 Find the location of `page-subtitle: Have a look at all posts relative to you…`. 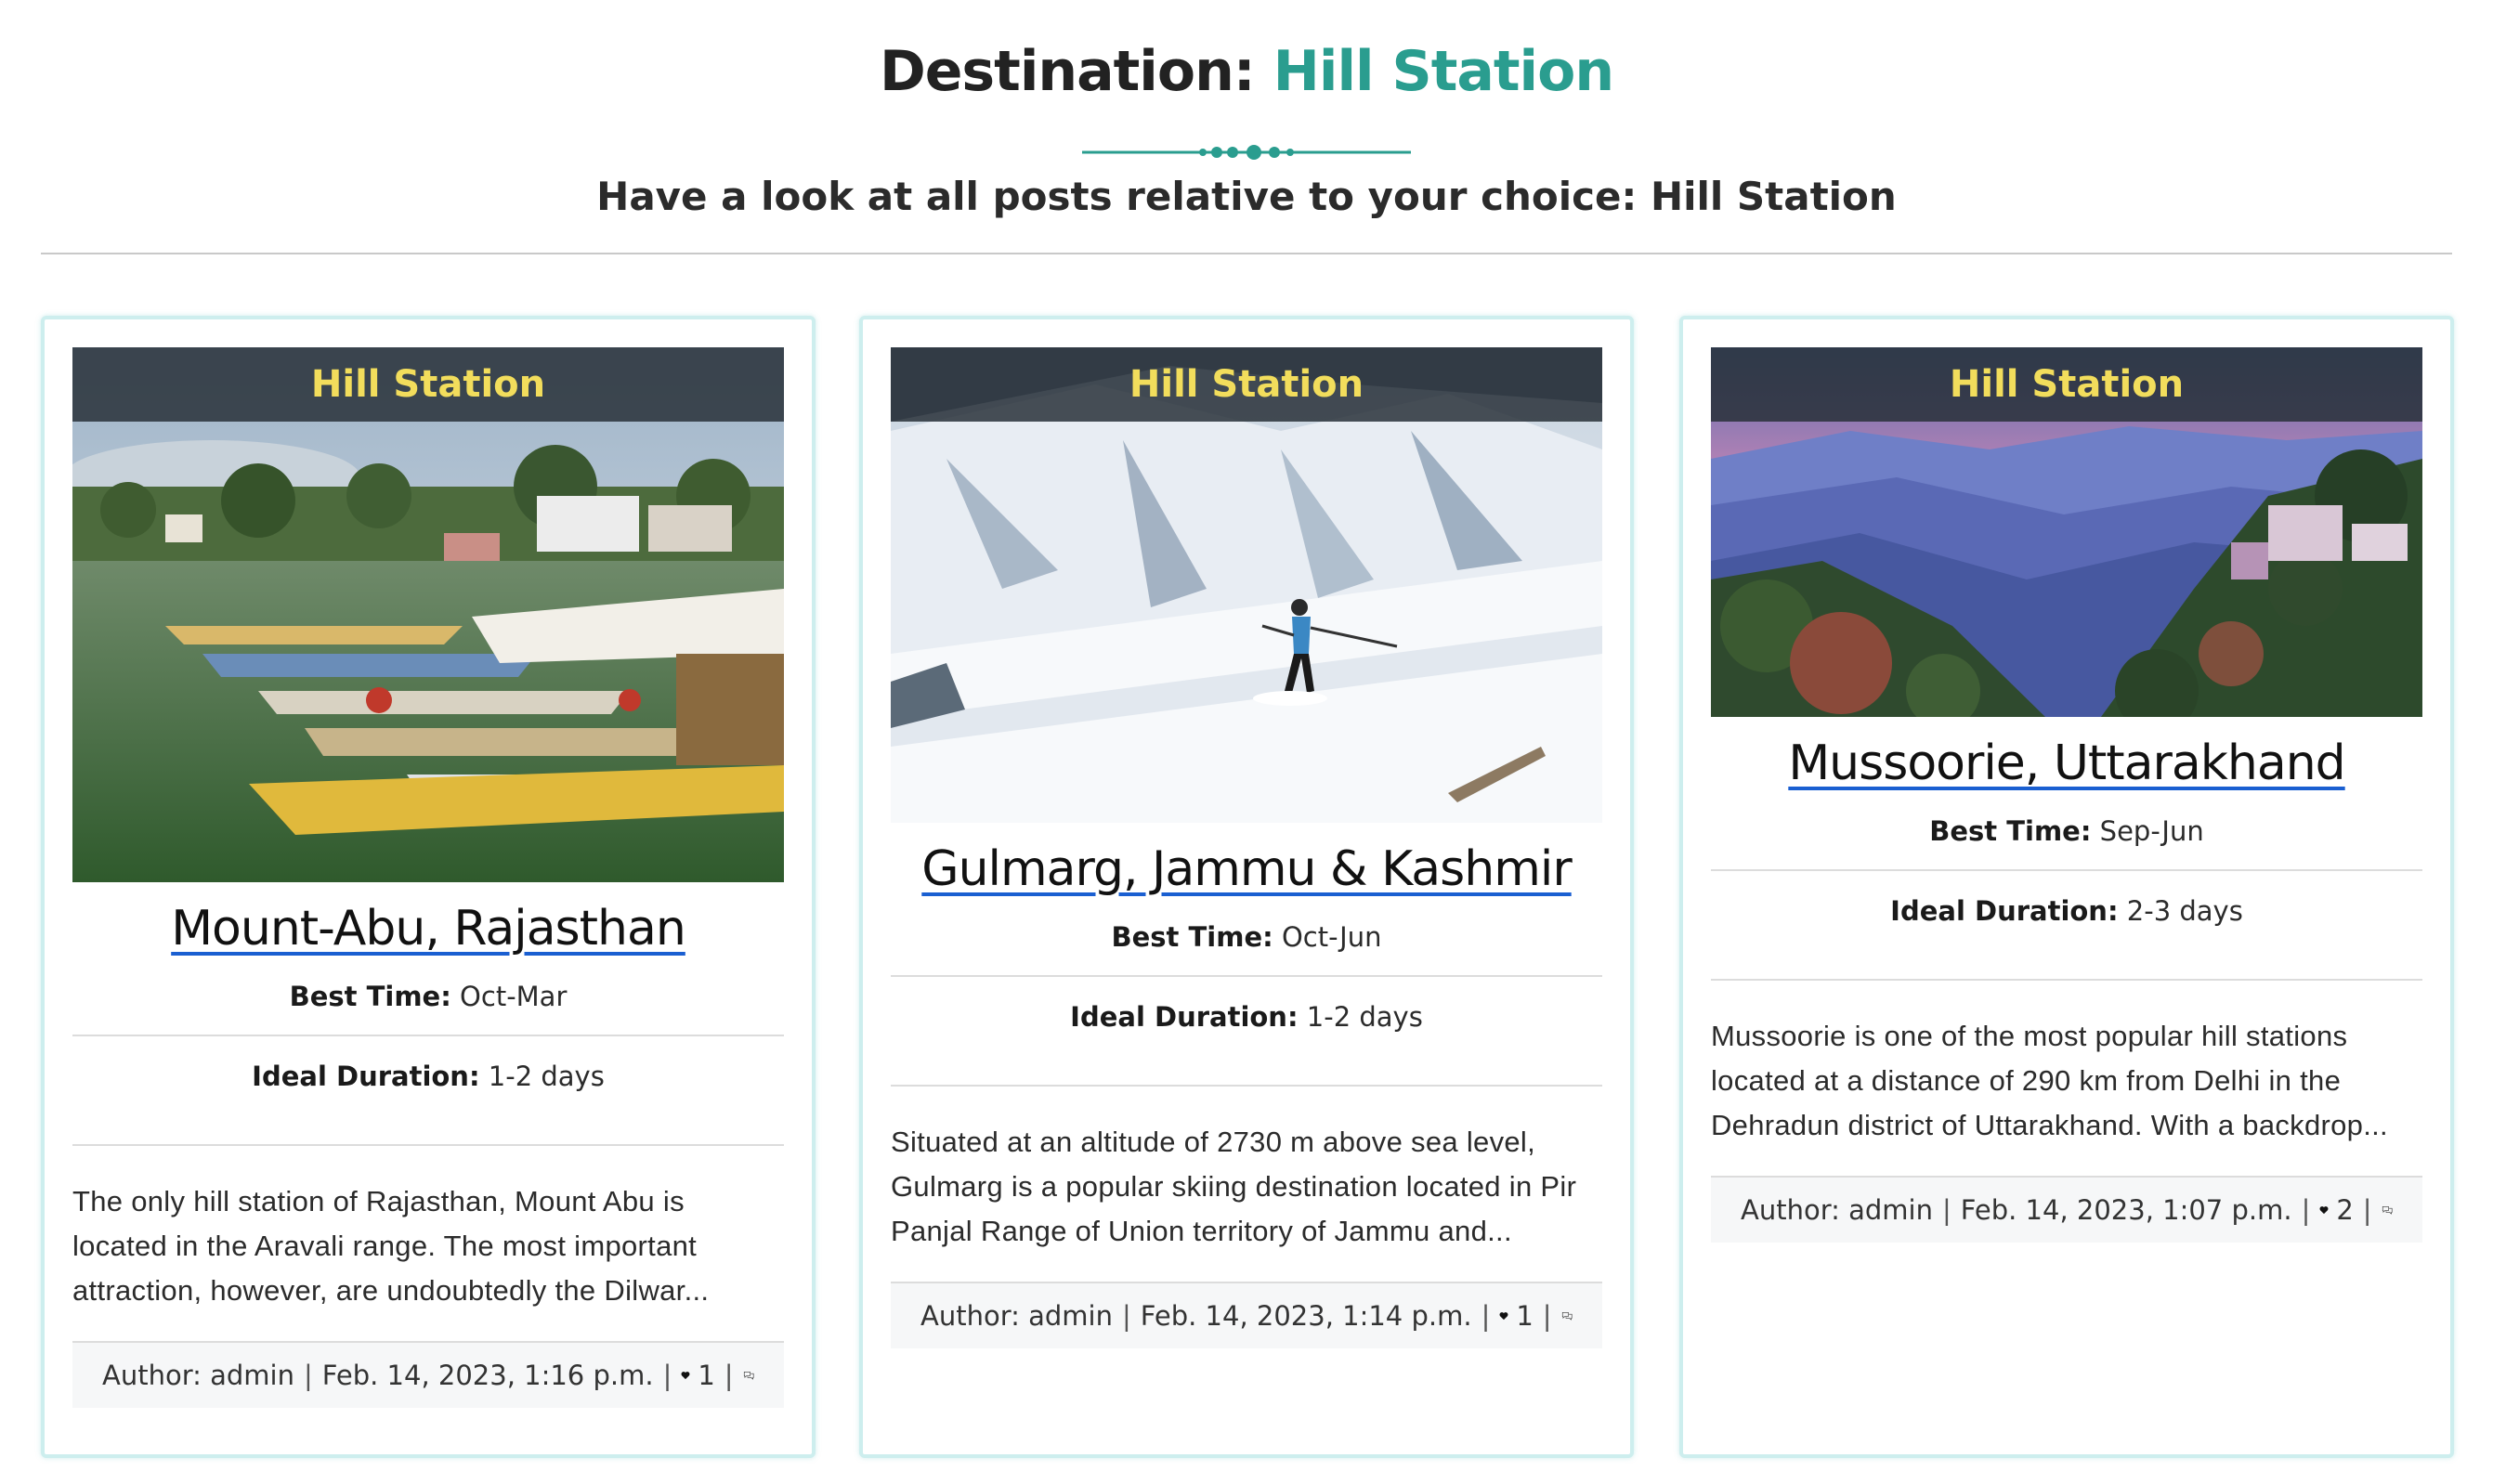

page-subtitle: Have a look at all posts relative to you… is located at coordinates (1246, 196).